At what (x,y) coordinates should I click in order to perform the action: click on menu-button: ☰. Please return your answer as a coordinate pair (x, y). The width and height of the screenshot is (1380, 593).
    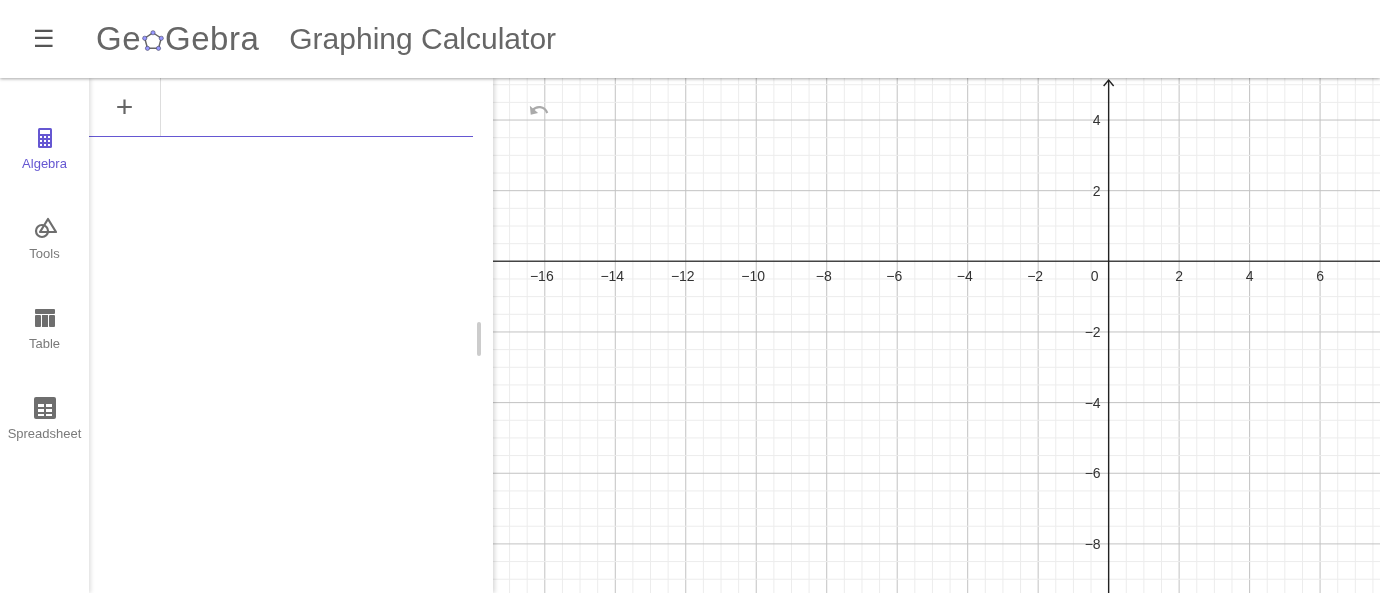
    Looking at the image, I should click on (44, 39).